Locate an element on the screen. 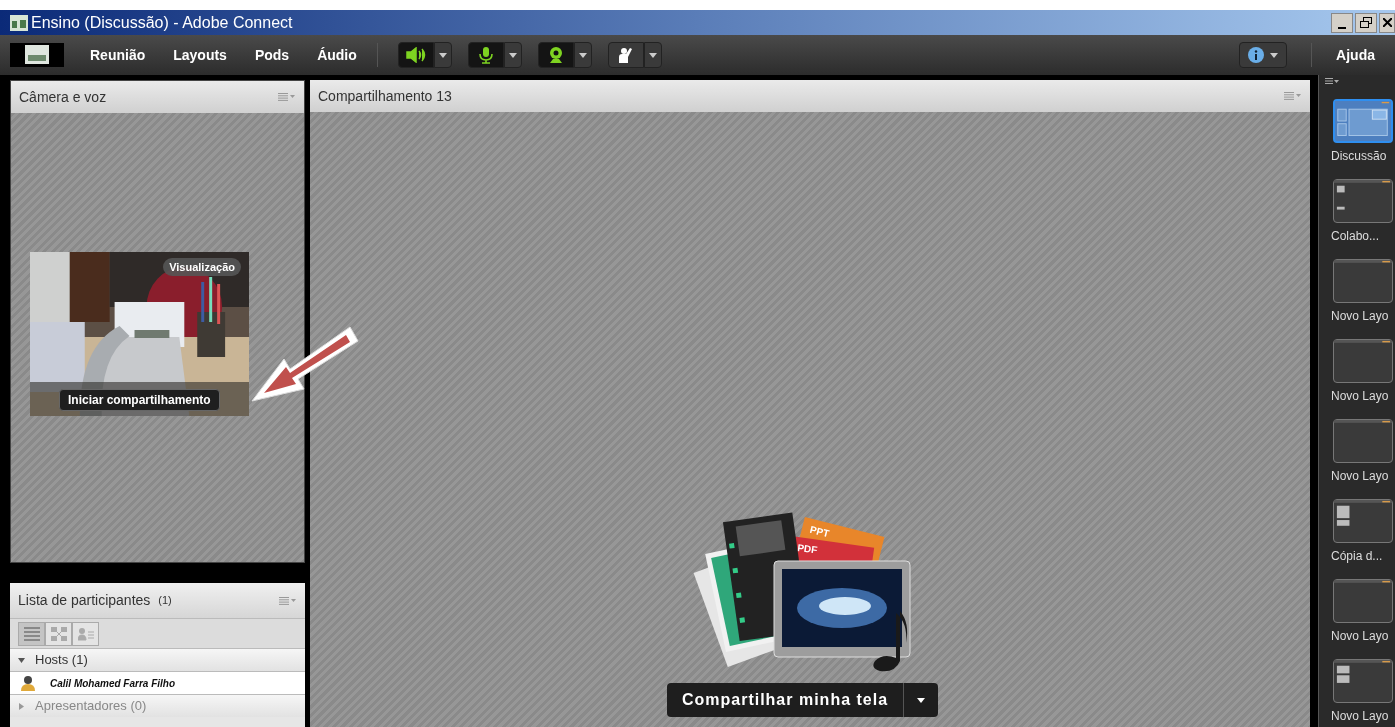  help-link: Ajuda is located at coordinates (1355, 55).